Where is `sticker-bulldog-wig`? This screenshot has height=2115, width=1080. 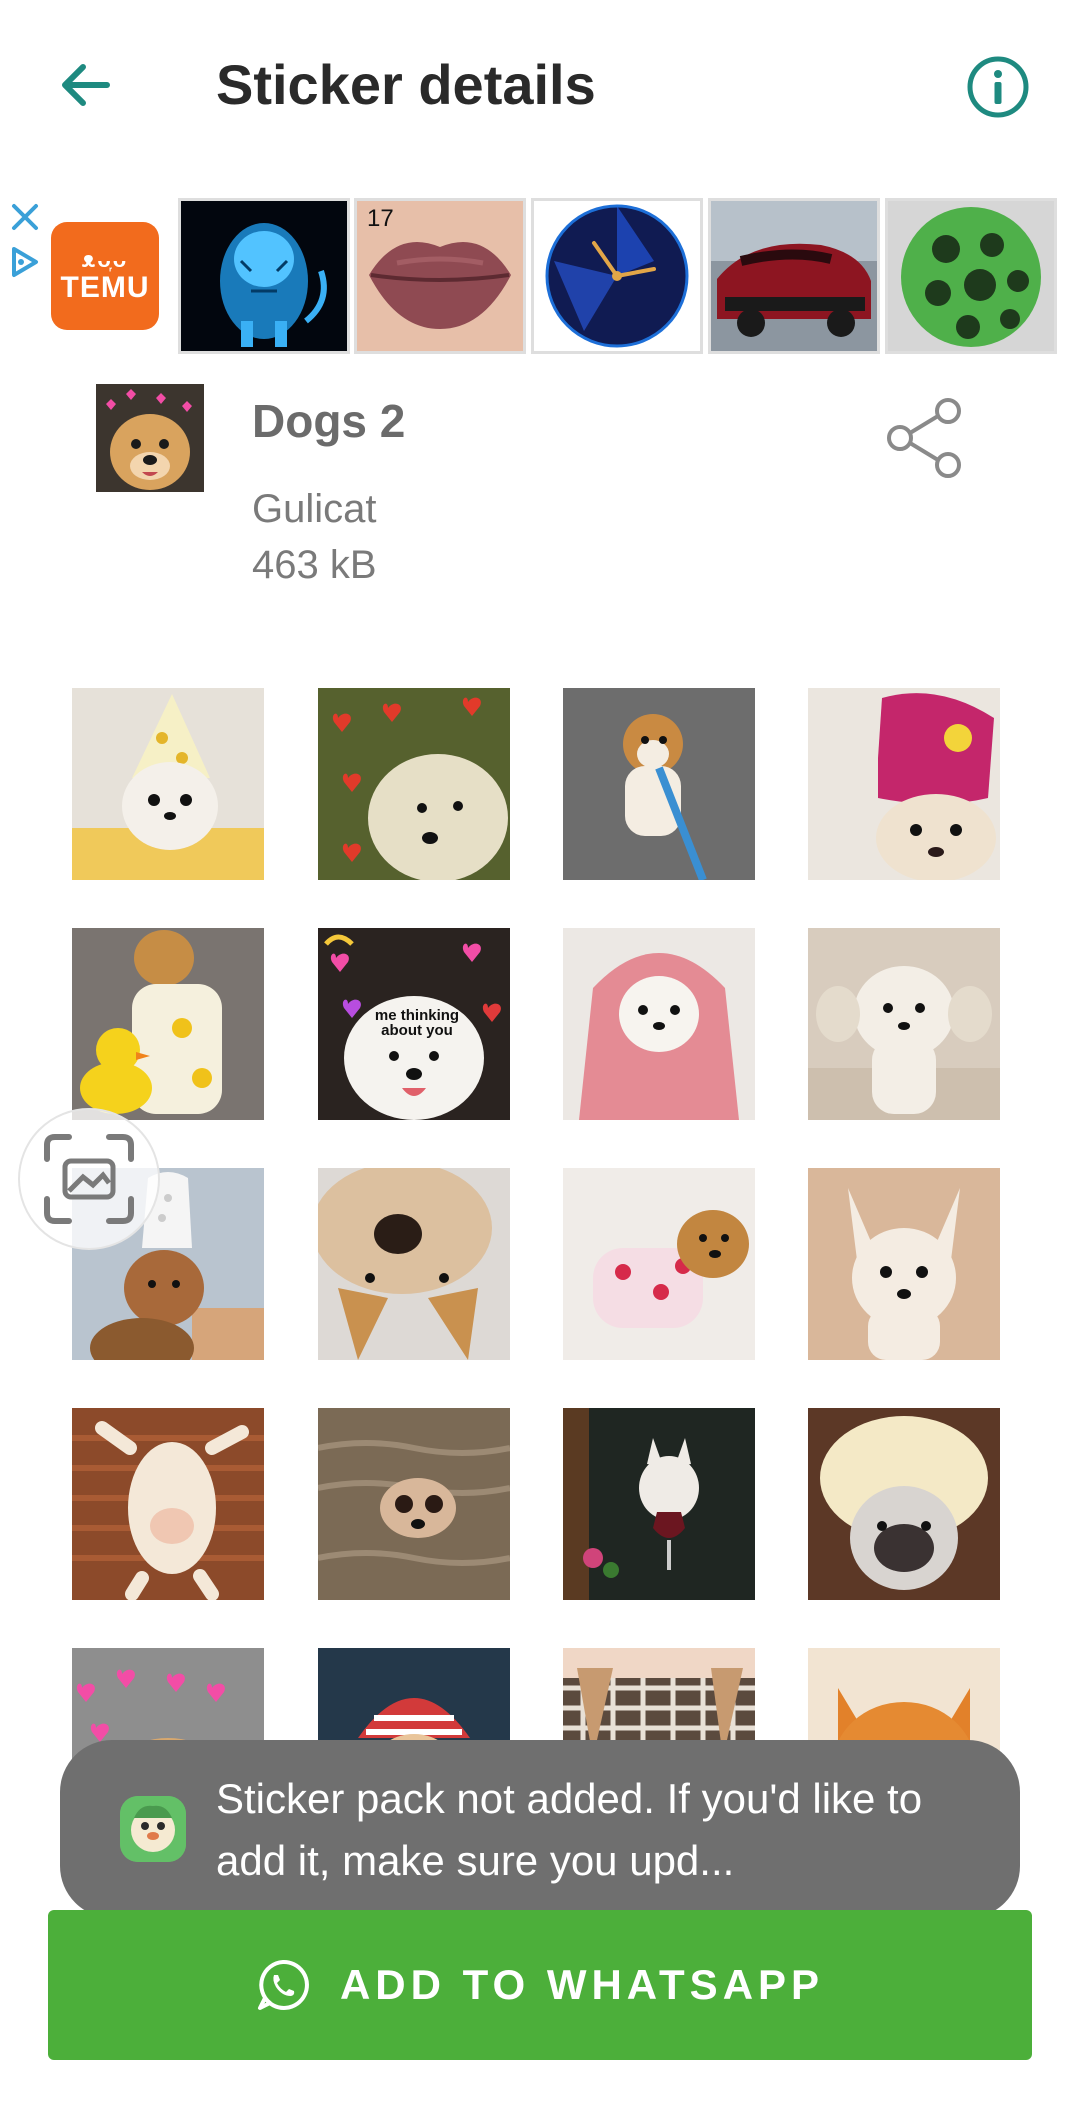
sticker-bulldog-wig is located at coordinates (904, 1504).